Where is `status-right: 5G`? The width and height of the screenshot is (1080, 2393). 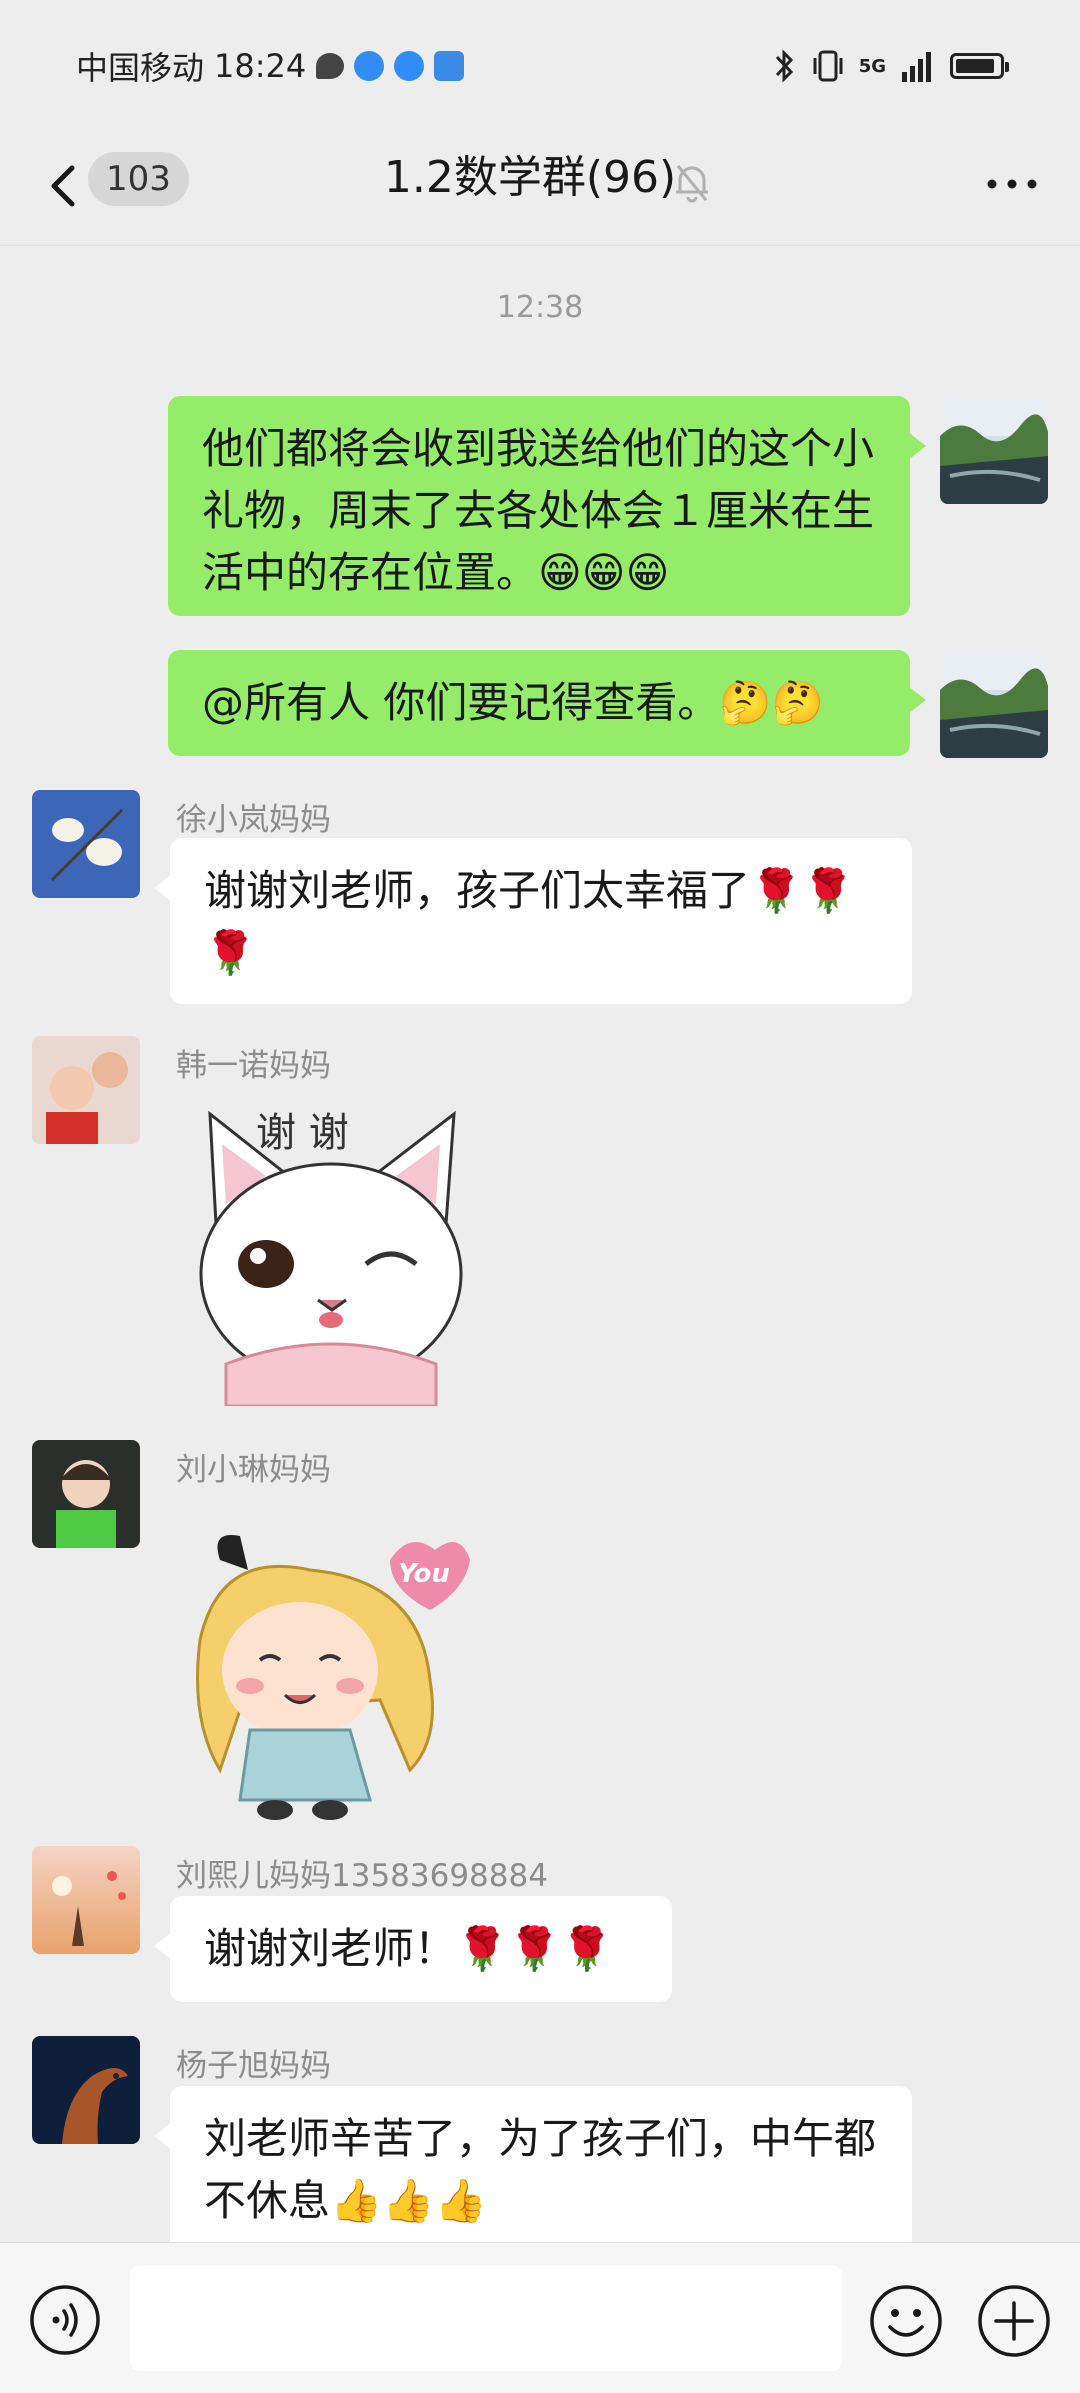 status-right: 5G is located at coordinates (891, 66).